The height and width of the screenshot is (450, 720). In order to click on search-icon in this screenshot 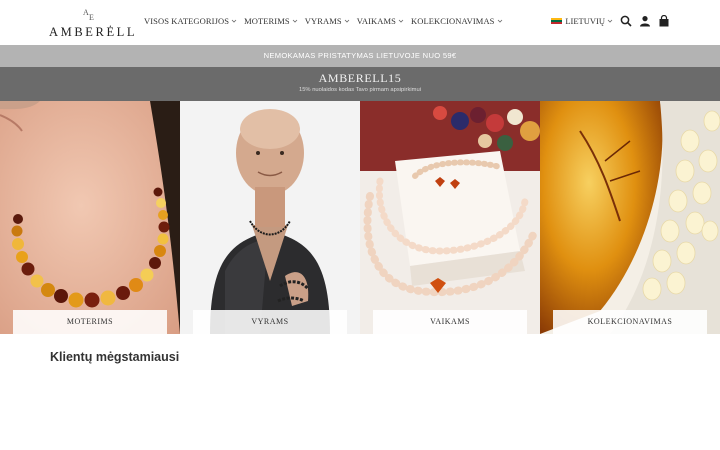, I will do `click(626, 21)`.